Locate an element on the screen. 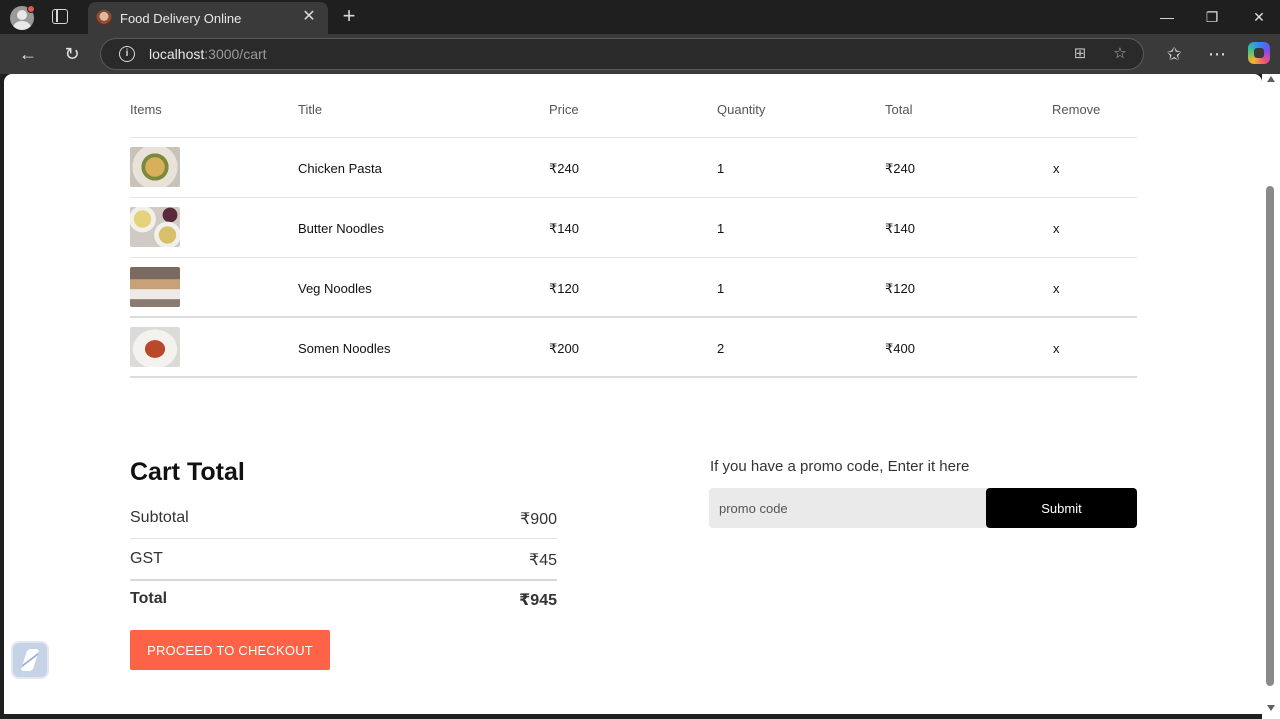  tab-bar: Food Delivery Online ✕ + — ❐ ✕ is located at coordinates (640, 17).